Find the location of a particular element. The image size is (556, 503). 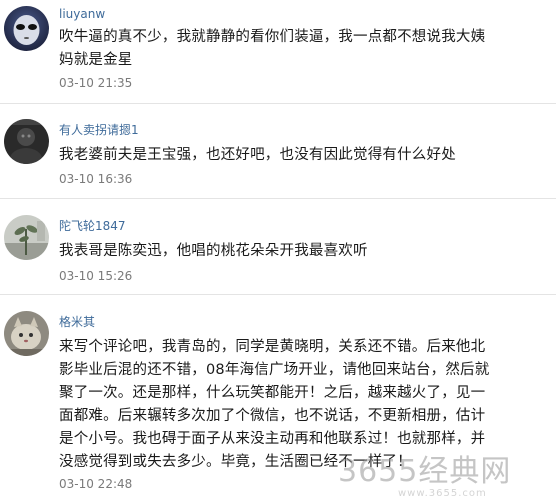

alien-avatar-image is located at coordinates (26, 28).